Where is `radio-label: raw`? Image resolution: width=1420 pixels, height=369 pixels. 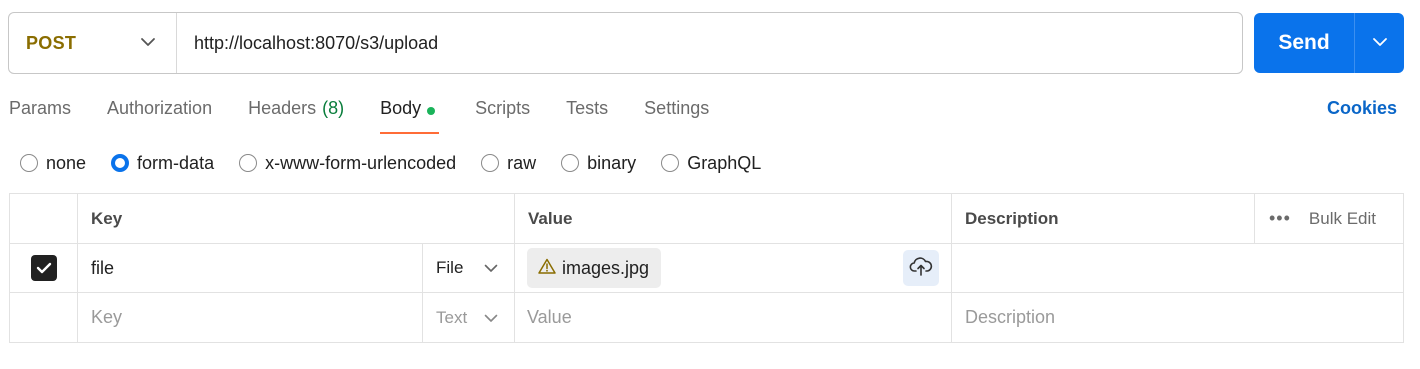
radio-label: raw is located at coordinates (522, 162).